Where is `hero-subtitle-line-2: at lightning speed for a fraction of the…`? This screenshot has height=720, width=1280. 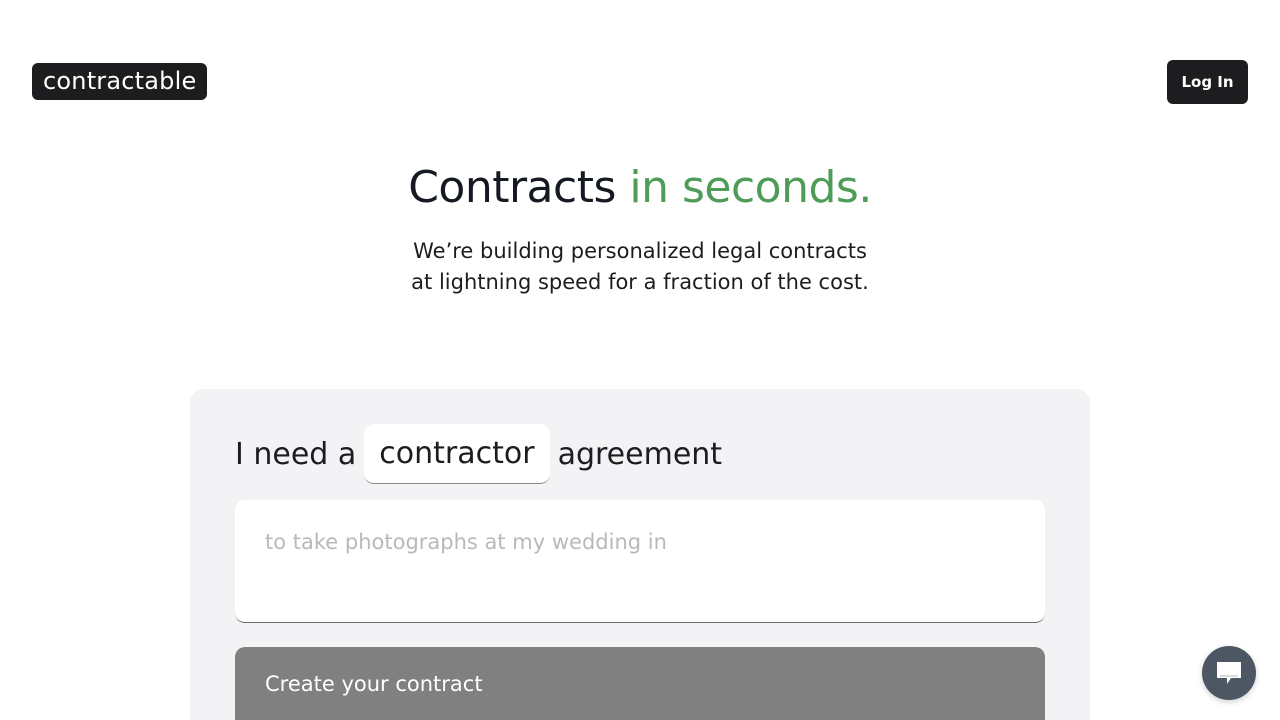 hero-subtitle-line-2: at lightning speed for a fraction of the… is located at coordinates (640, 282).